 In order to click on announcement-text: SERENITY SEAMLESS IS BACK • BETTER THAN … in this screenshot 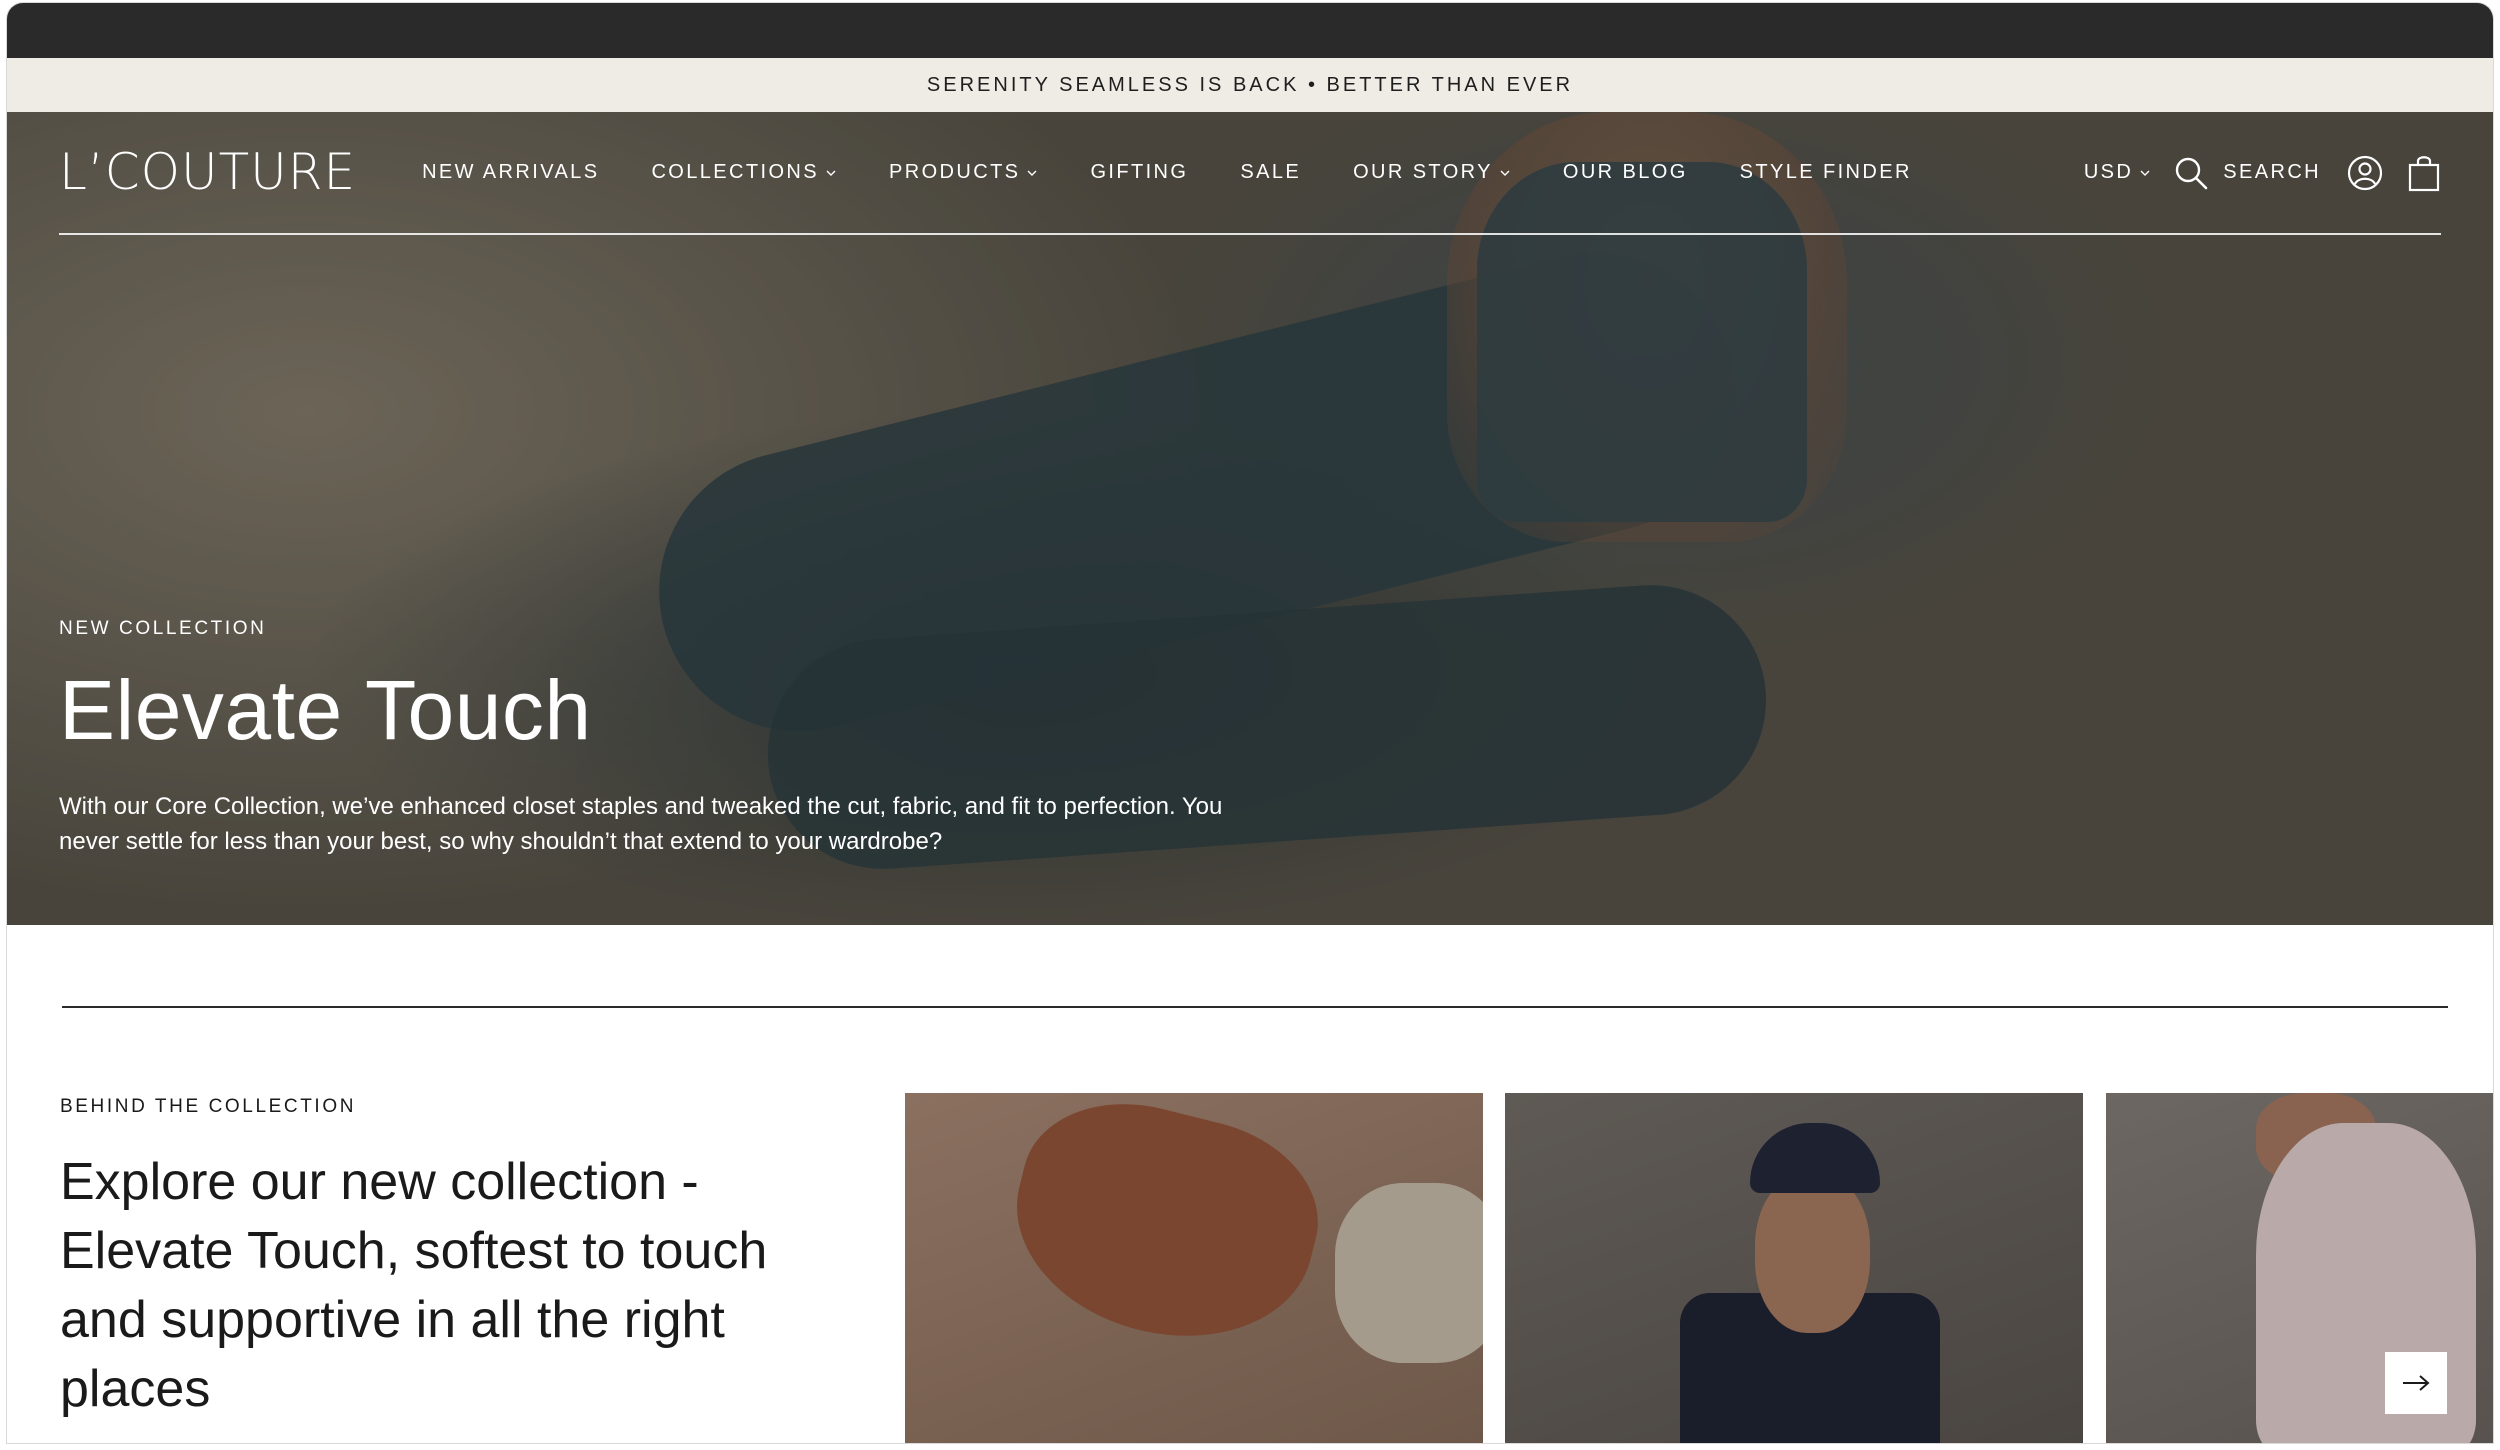, I will do `click(1250, 84)`.